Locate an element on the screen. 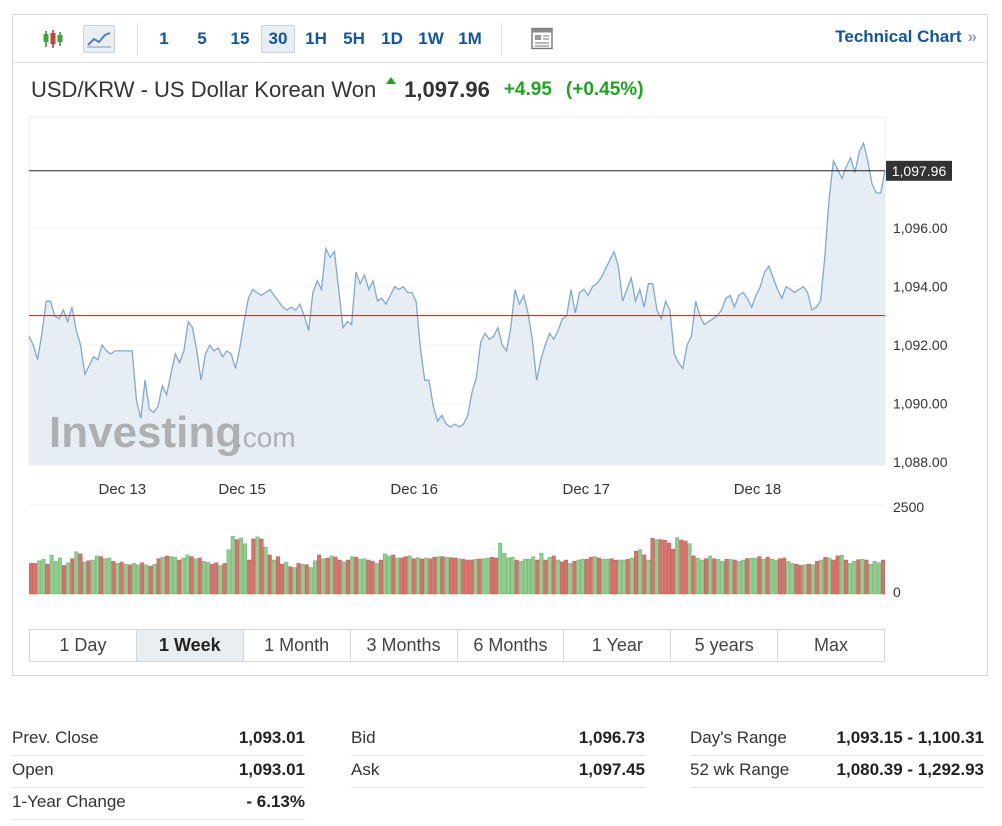 The height and width of the screenshot is (826, 1002). stat-1-year-change: 1-Year Change - 6.13% is located at coordinates (158, 804).